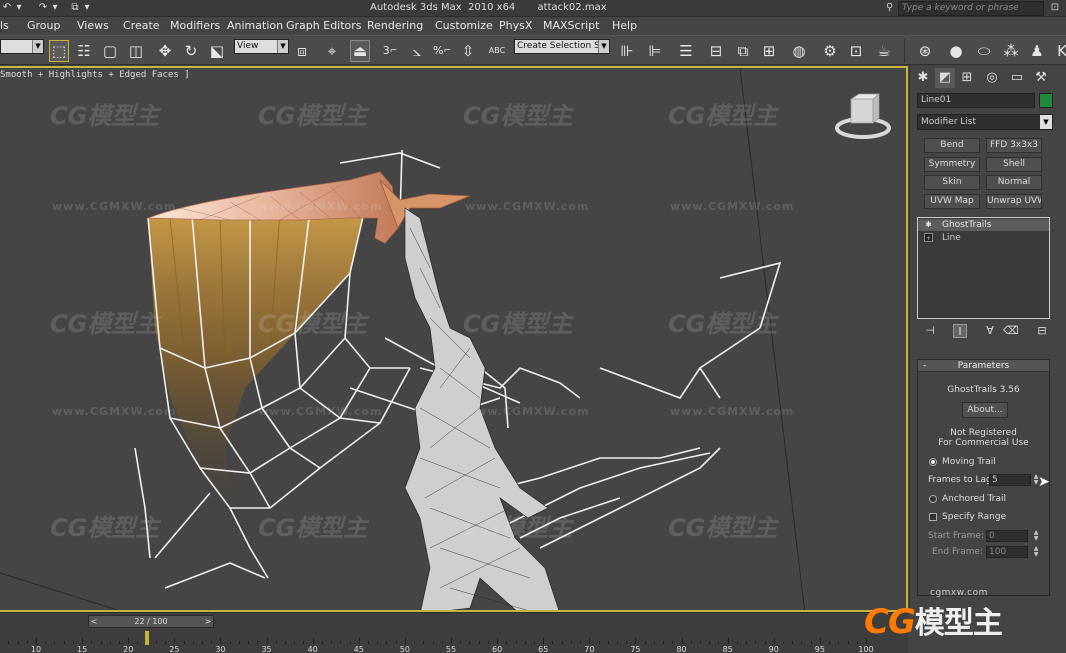  Describe the element at coordinates (945, 78) in the screenshot. I see `modify-icon: ◩` at that location.